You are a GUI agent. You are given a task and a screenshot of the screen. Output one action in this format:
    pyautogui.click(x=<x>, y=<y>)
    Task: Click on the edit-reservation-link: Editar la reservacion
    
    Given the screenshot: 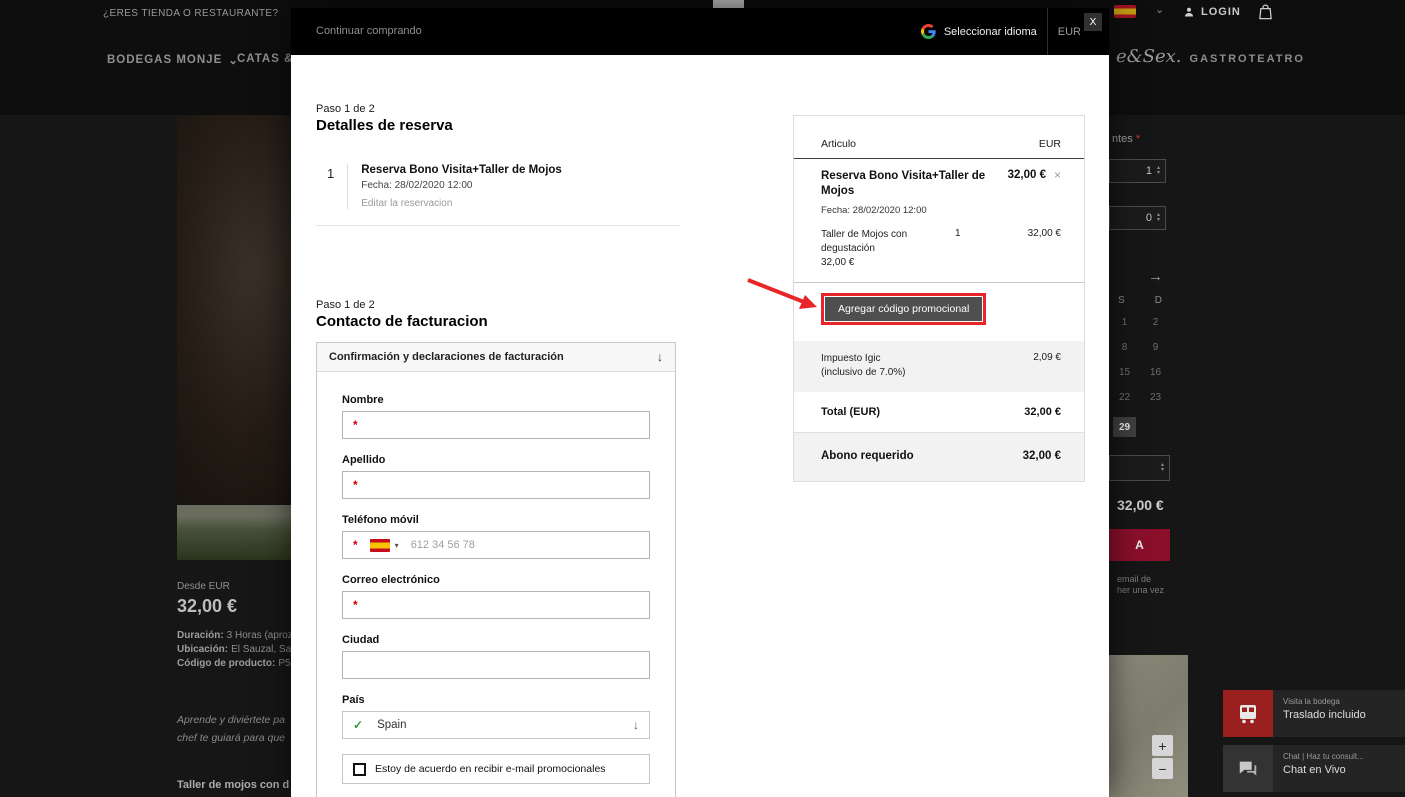 What is the action you would take?
    pyautogui.click(x=461, y=203)
    